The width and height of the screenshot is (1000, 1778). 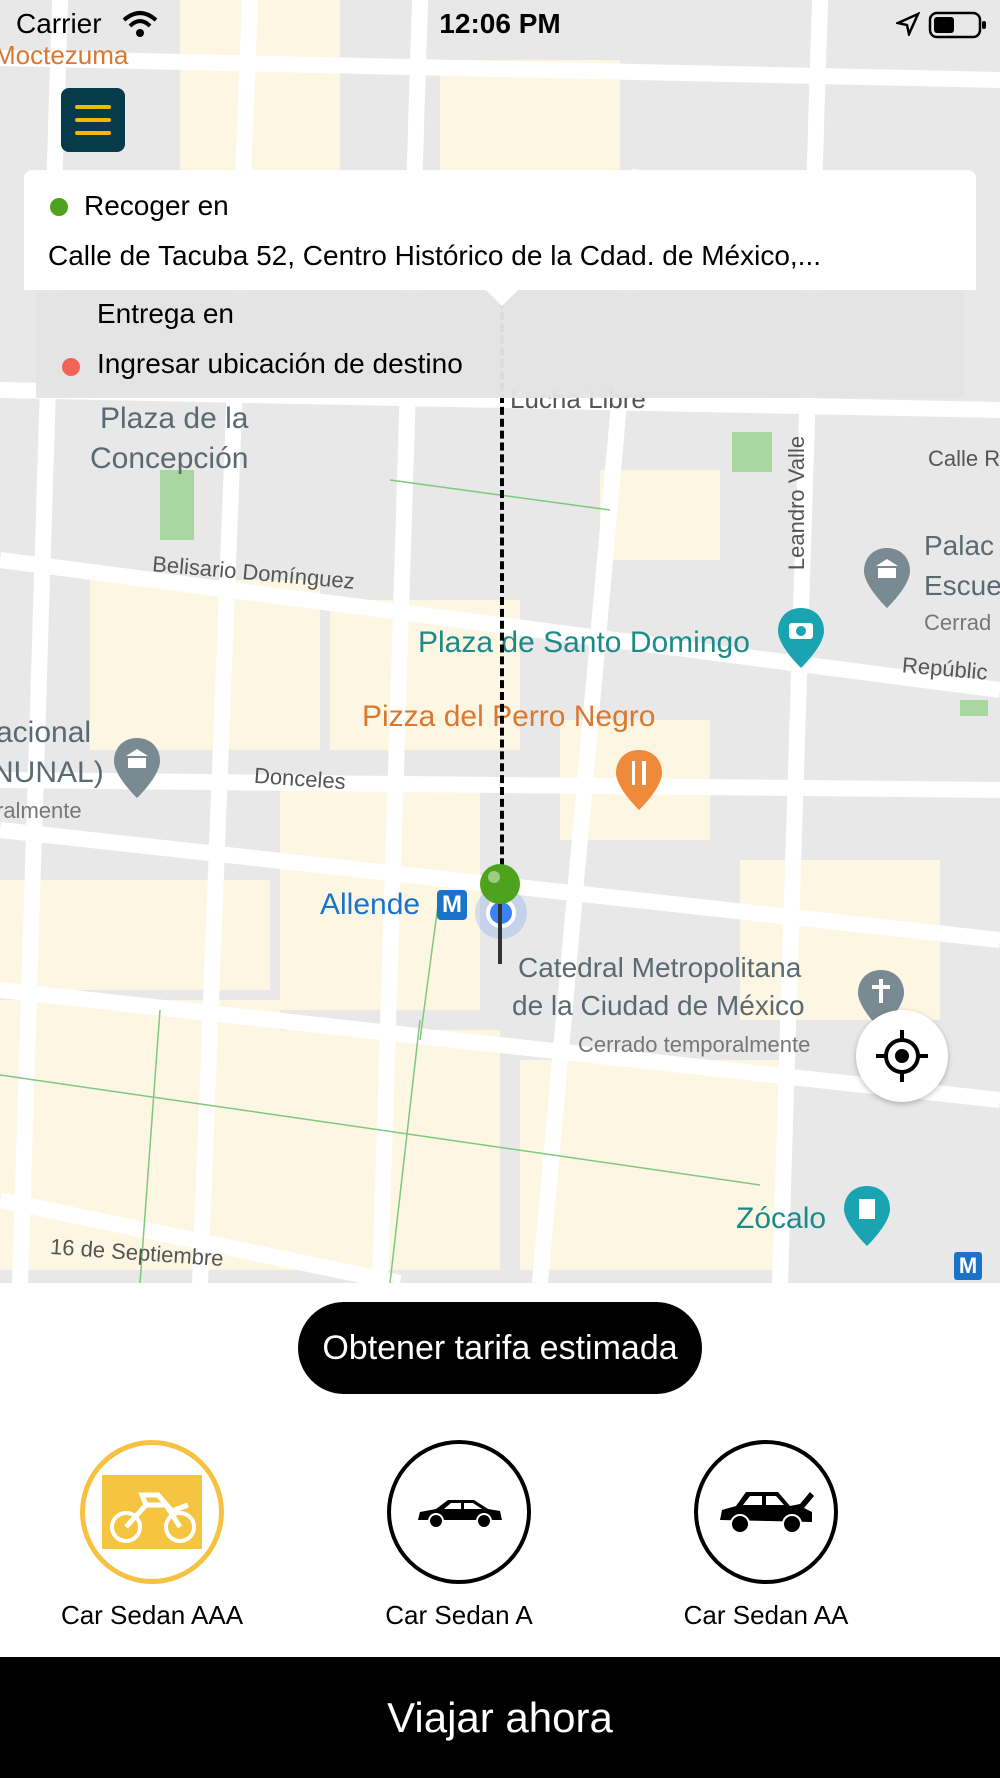 I want to click on museum-poi-icon, so click(x=137, y=768).